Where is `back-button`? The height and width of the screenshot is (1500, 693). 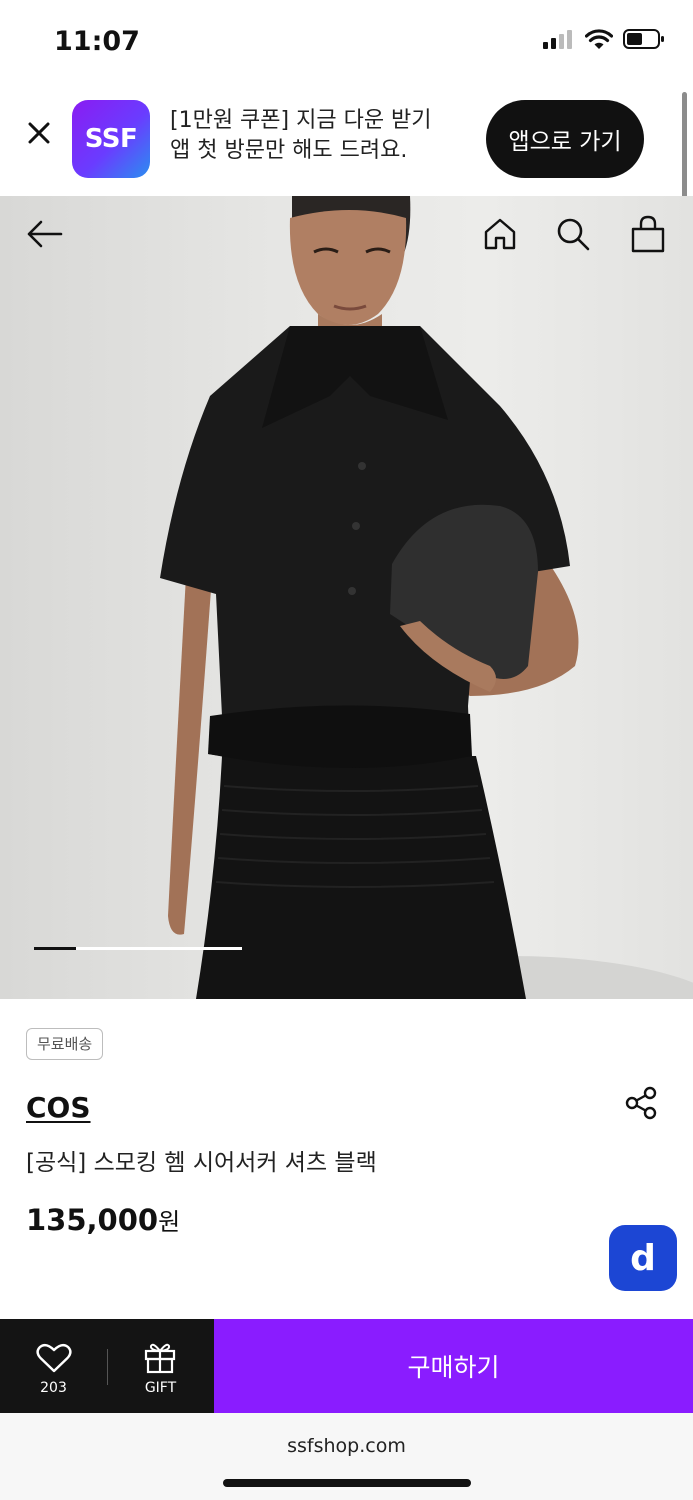
back-button is located at coordinates (44, 234).